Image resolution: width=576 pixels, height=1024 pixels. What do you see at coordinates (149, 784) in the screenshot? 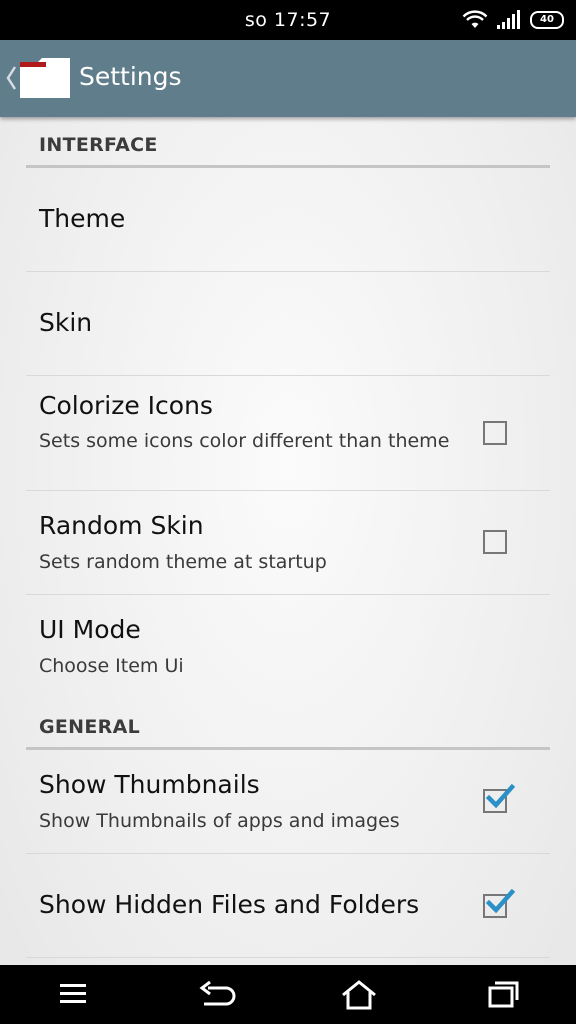
I see `pref-title: Show Thumbnails` at bounding box center [149, 784].